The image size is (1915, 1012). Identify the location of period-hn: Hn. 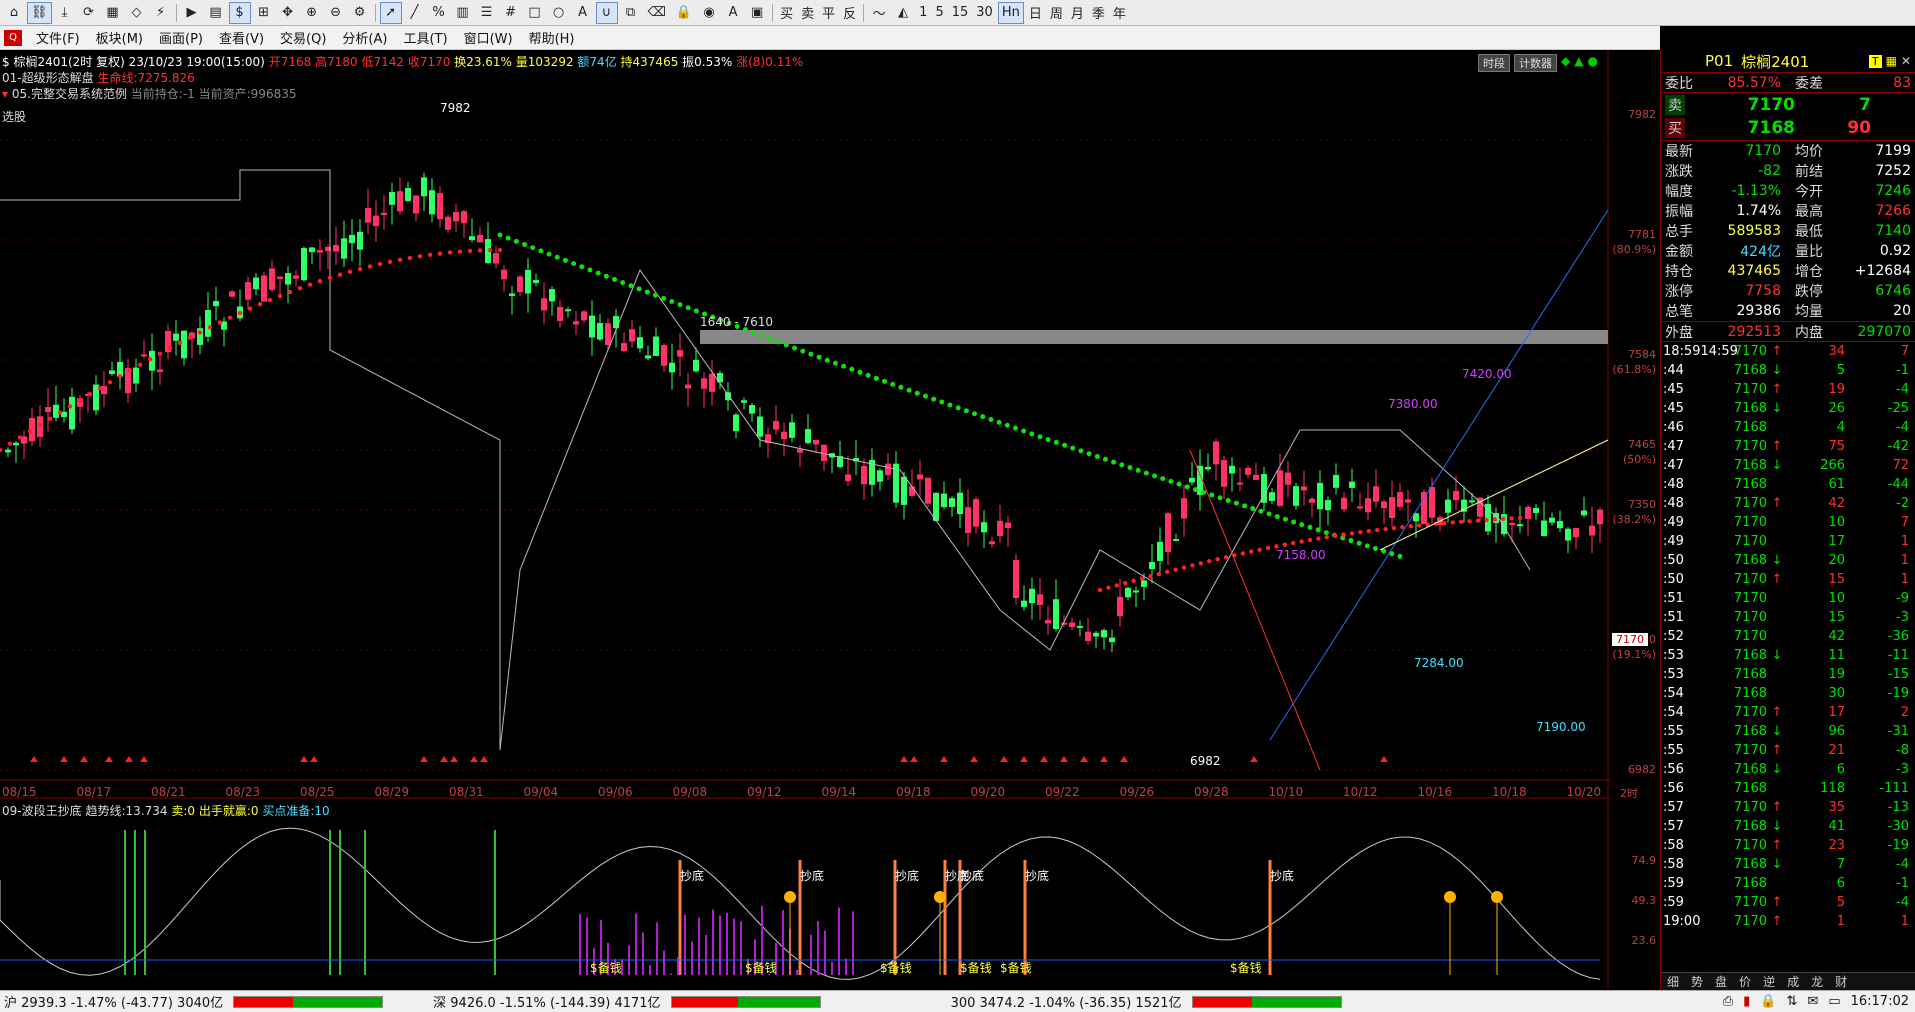
(1010, 12).